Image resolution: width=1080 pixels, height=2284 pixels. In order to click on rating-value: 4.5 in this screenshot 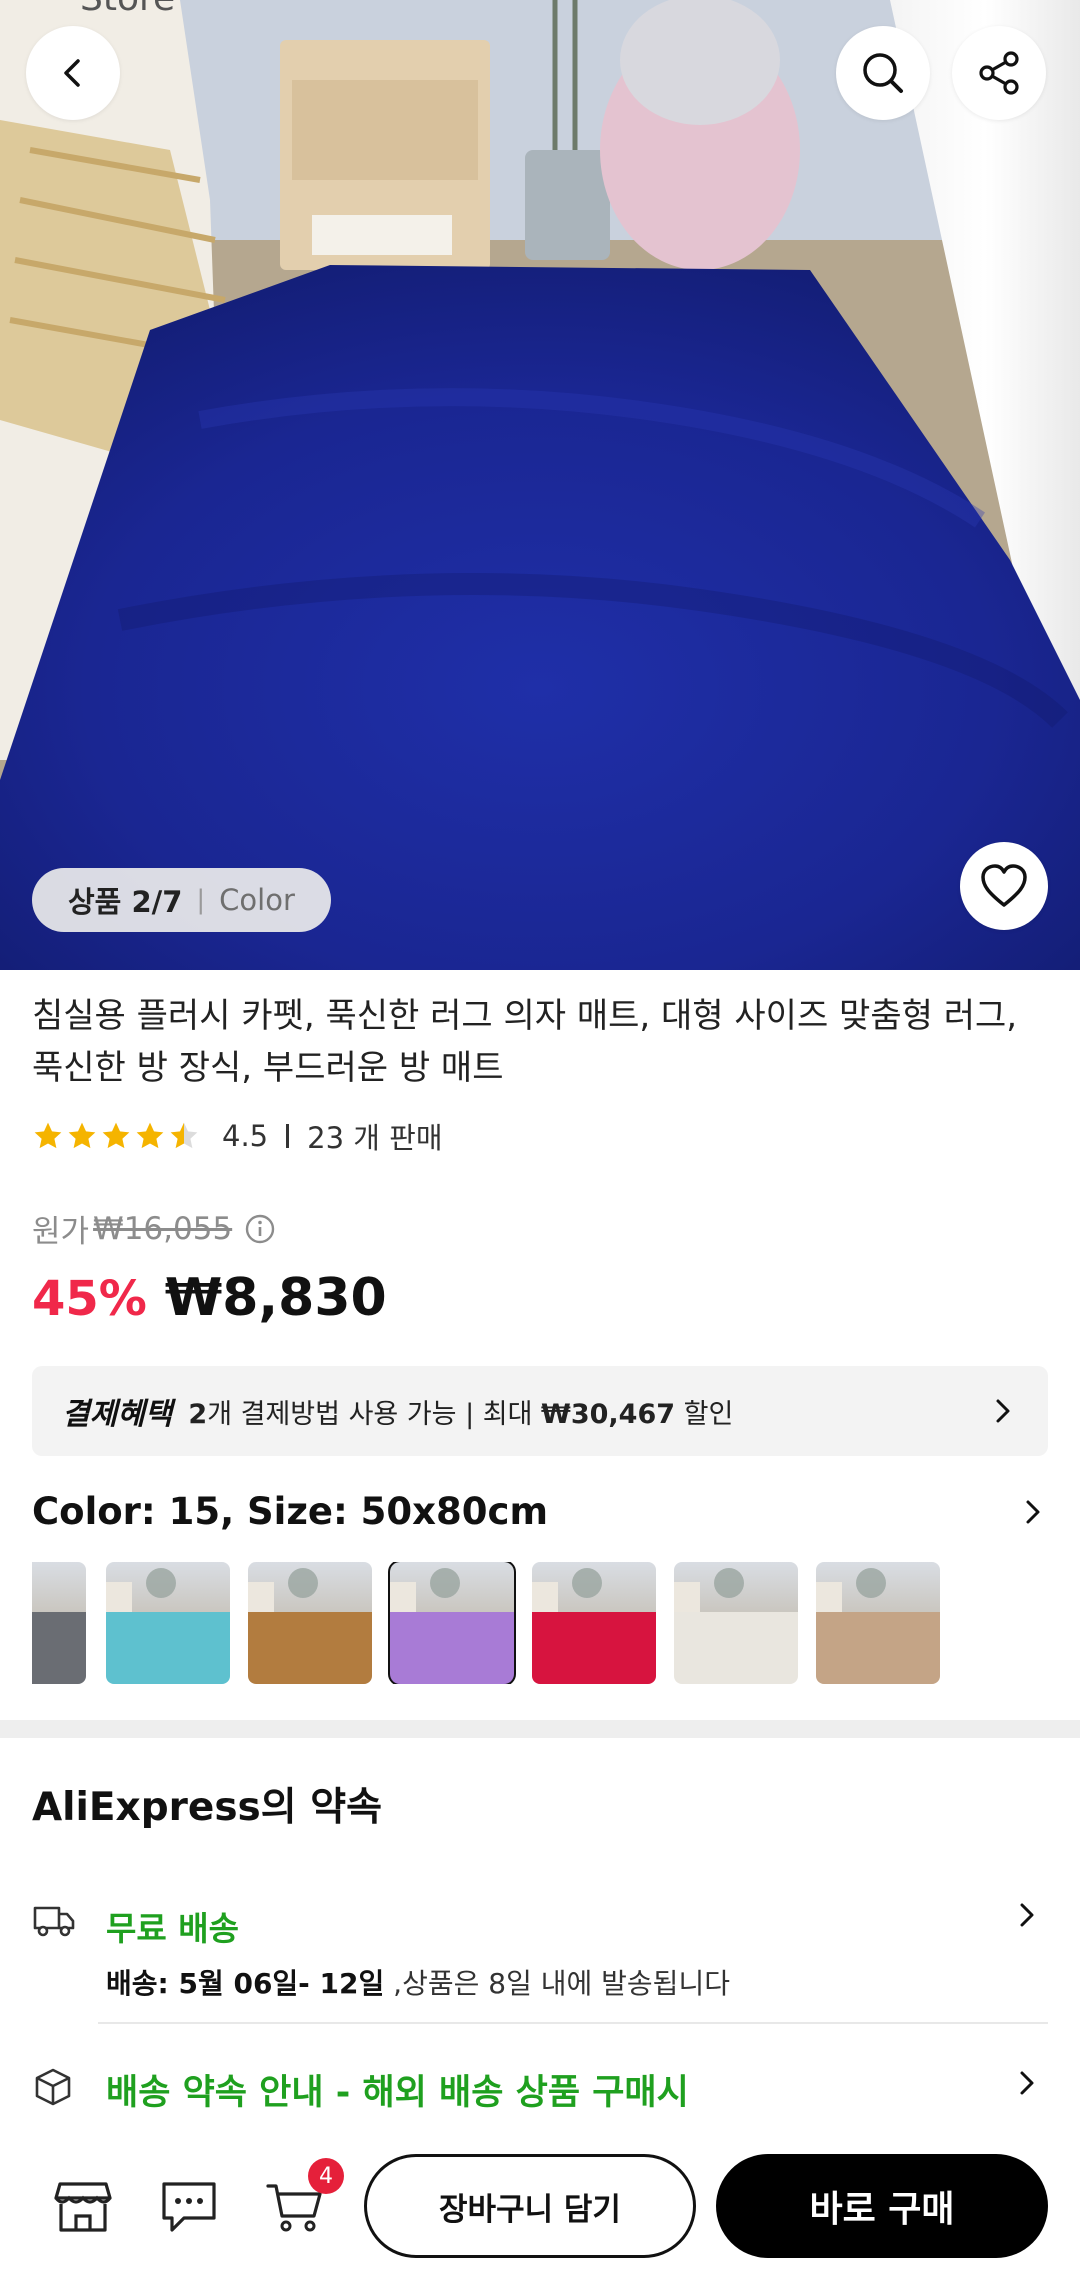, I will do `click(245, 1136)`.